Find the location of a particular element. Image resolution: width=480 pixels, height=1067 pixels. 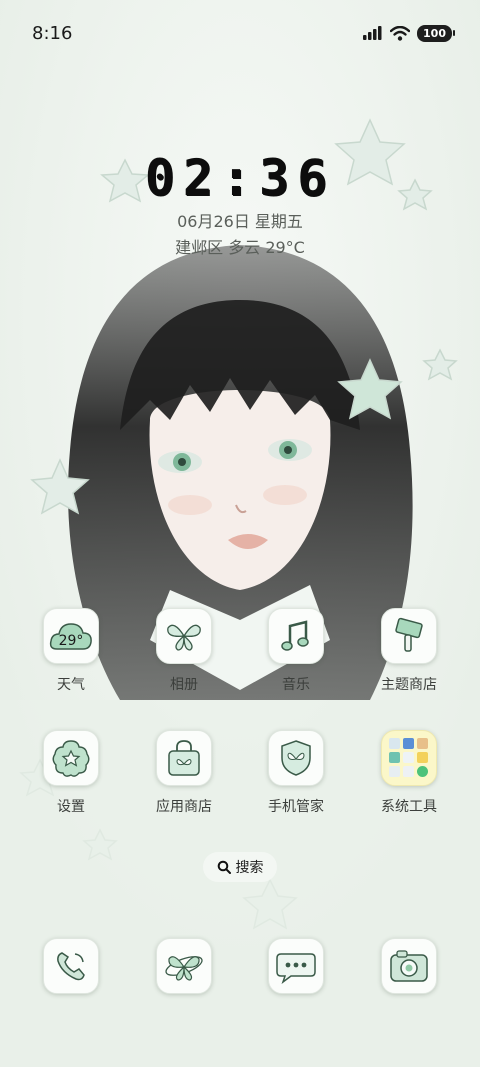

shield-butterfly-icon is located at coordinates (296, 758).